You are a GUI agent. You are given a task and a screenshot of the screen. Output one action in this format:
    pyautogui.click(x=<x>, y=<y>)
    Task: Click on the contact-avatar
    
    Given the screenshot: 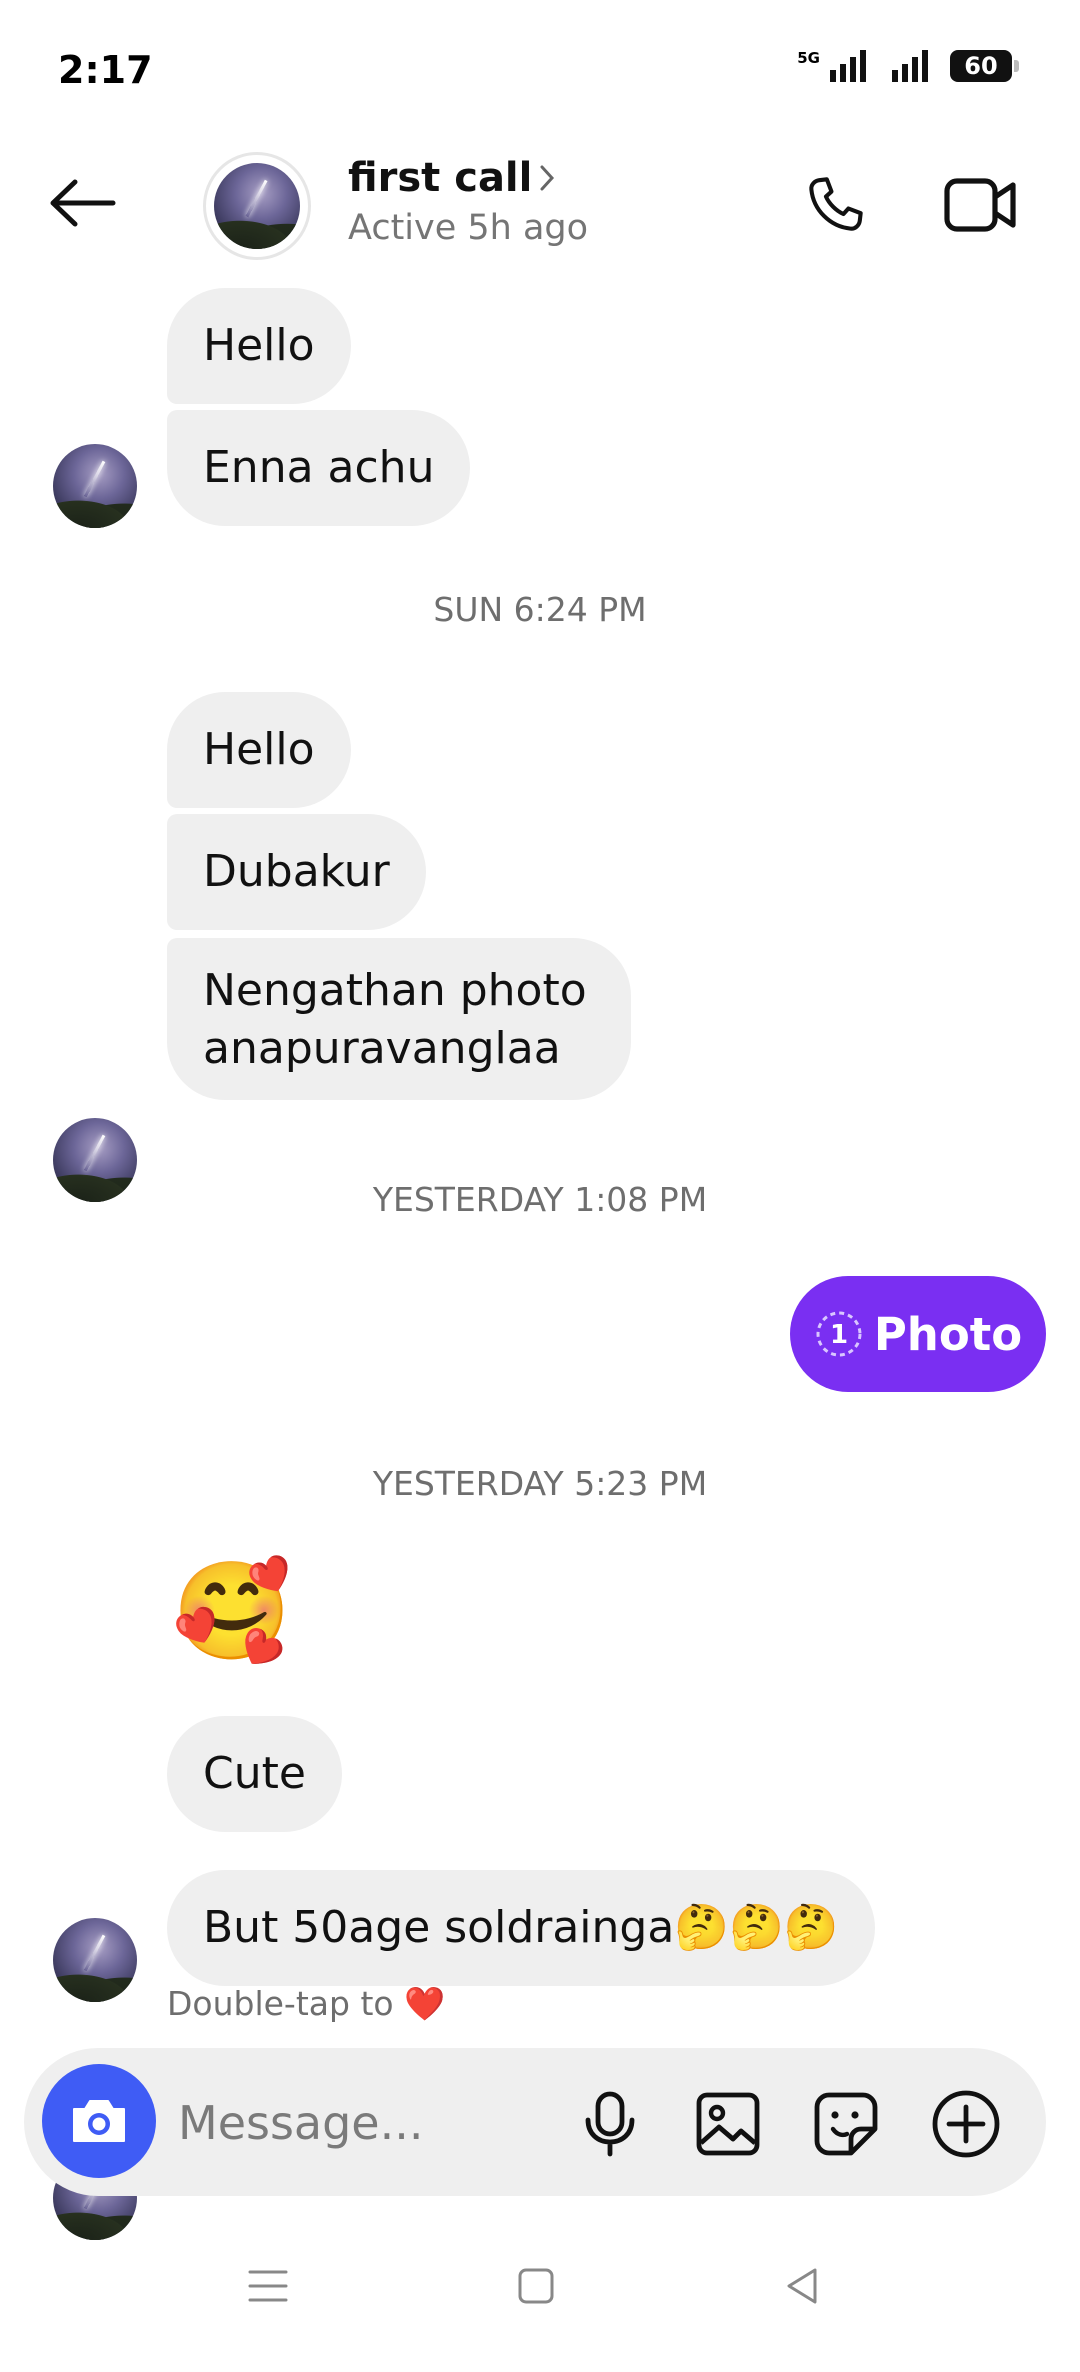 What is the action you would take?
    pyautogui.click(x=257, y=206)
    